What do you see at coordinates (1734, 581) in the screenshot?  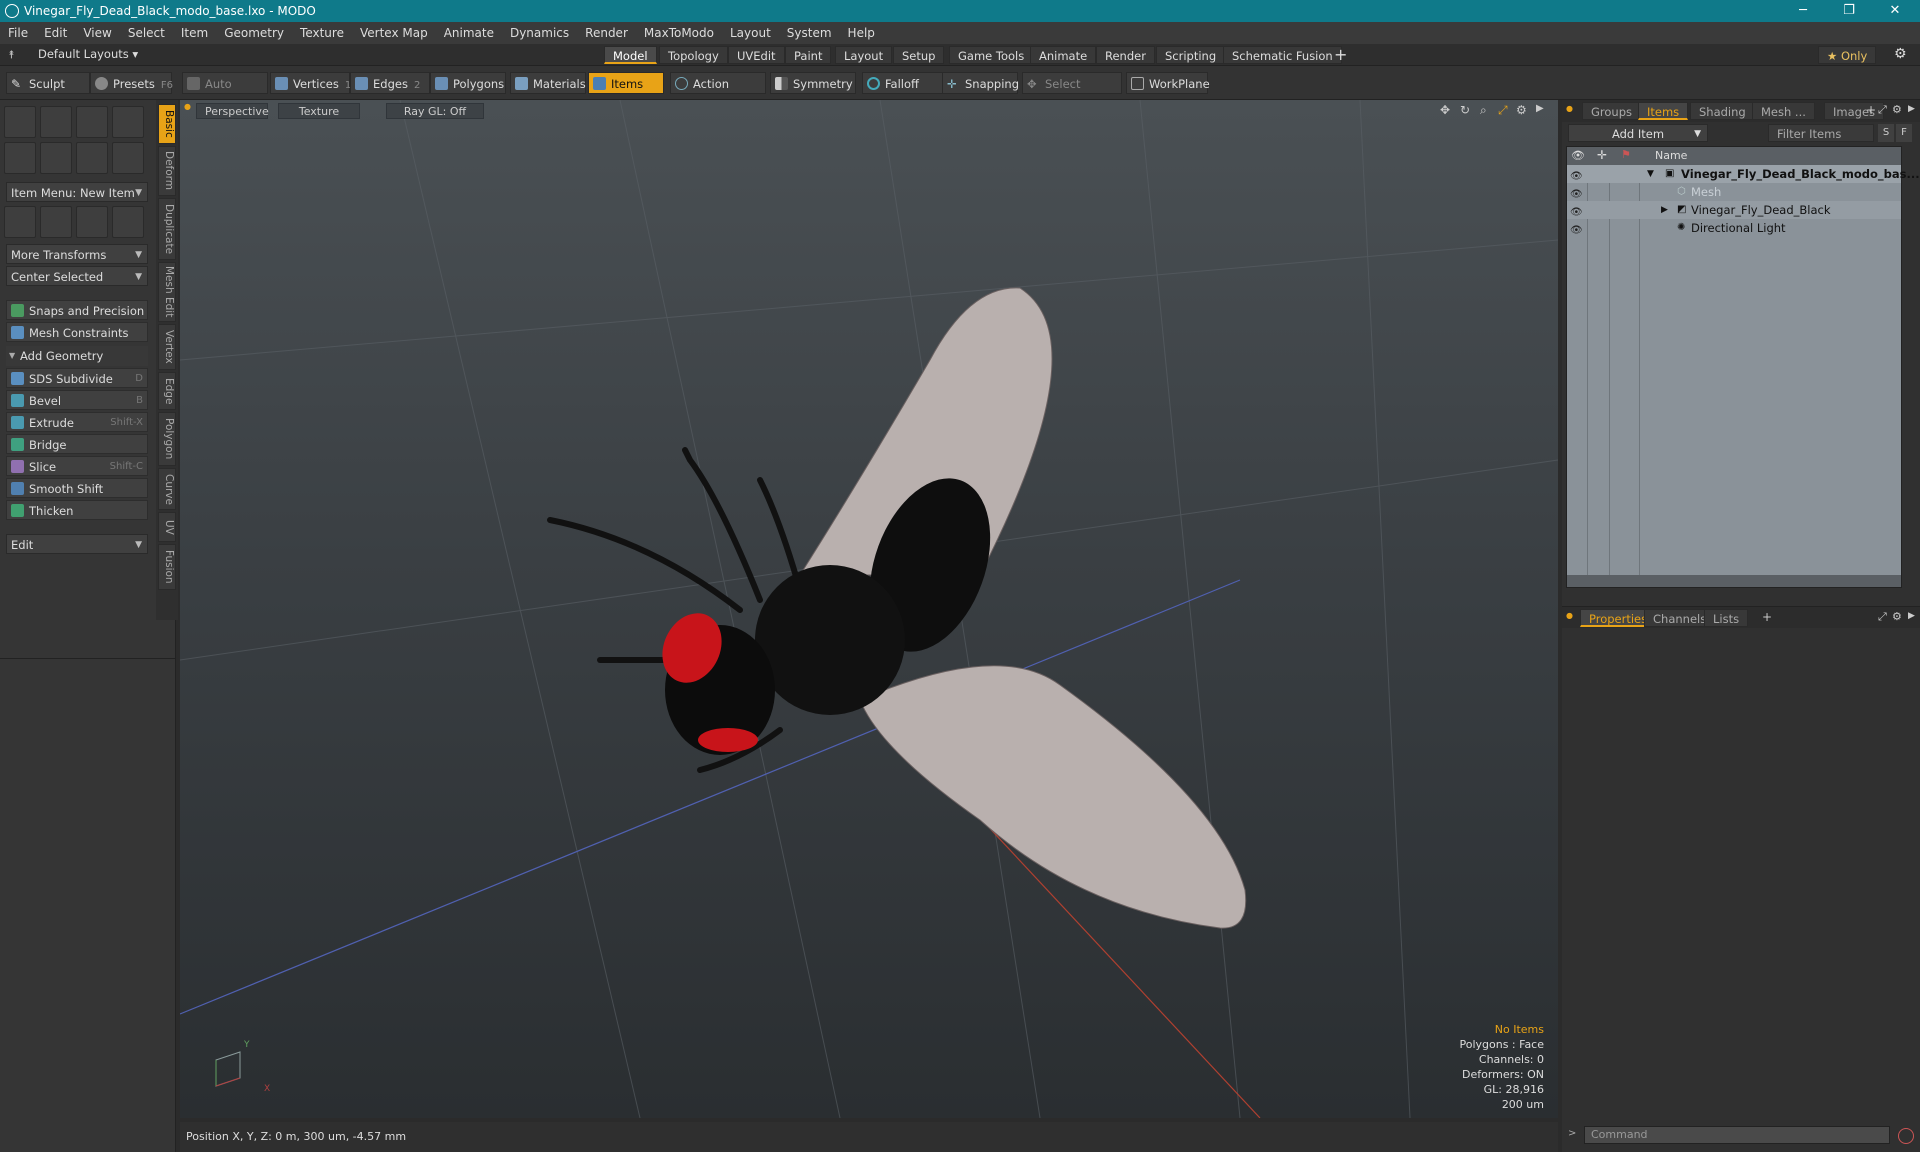 I see `horizontal-scrollbar` at bounding box center [1734, 581].